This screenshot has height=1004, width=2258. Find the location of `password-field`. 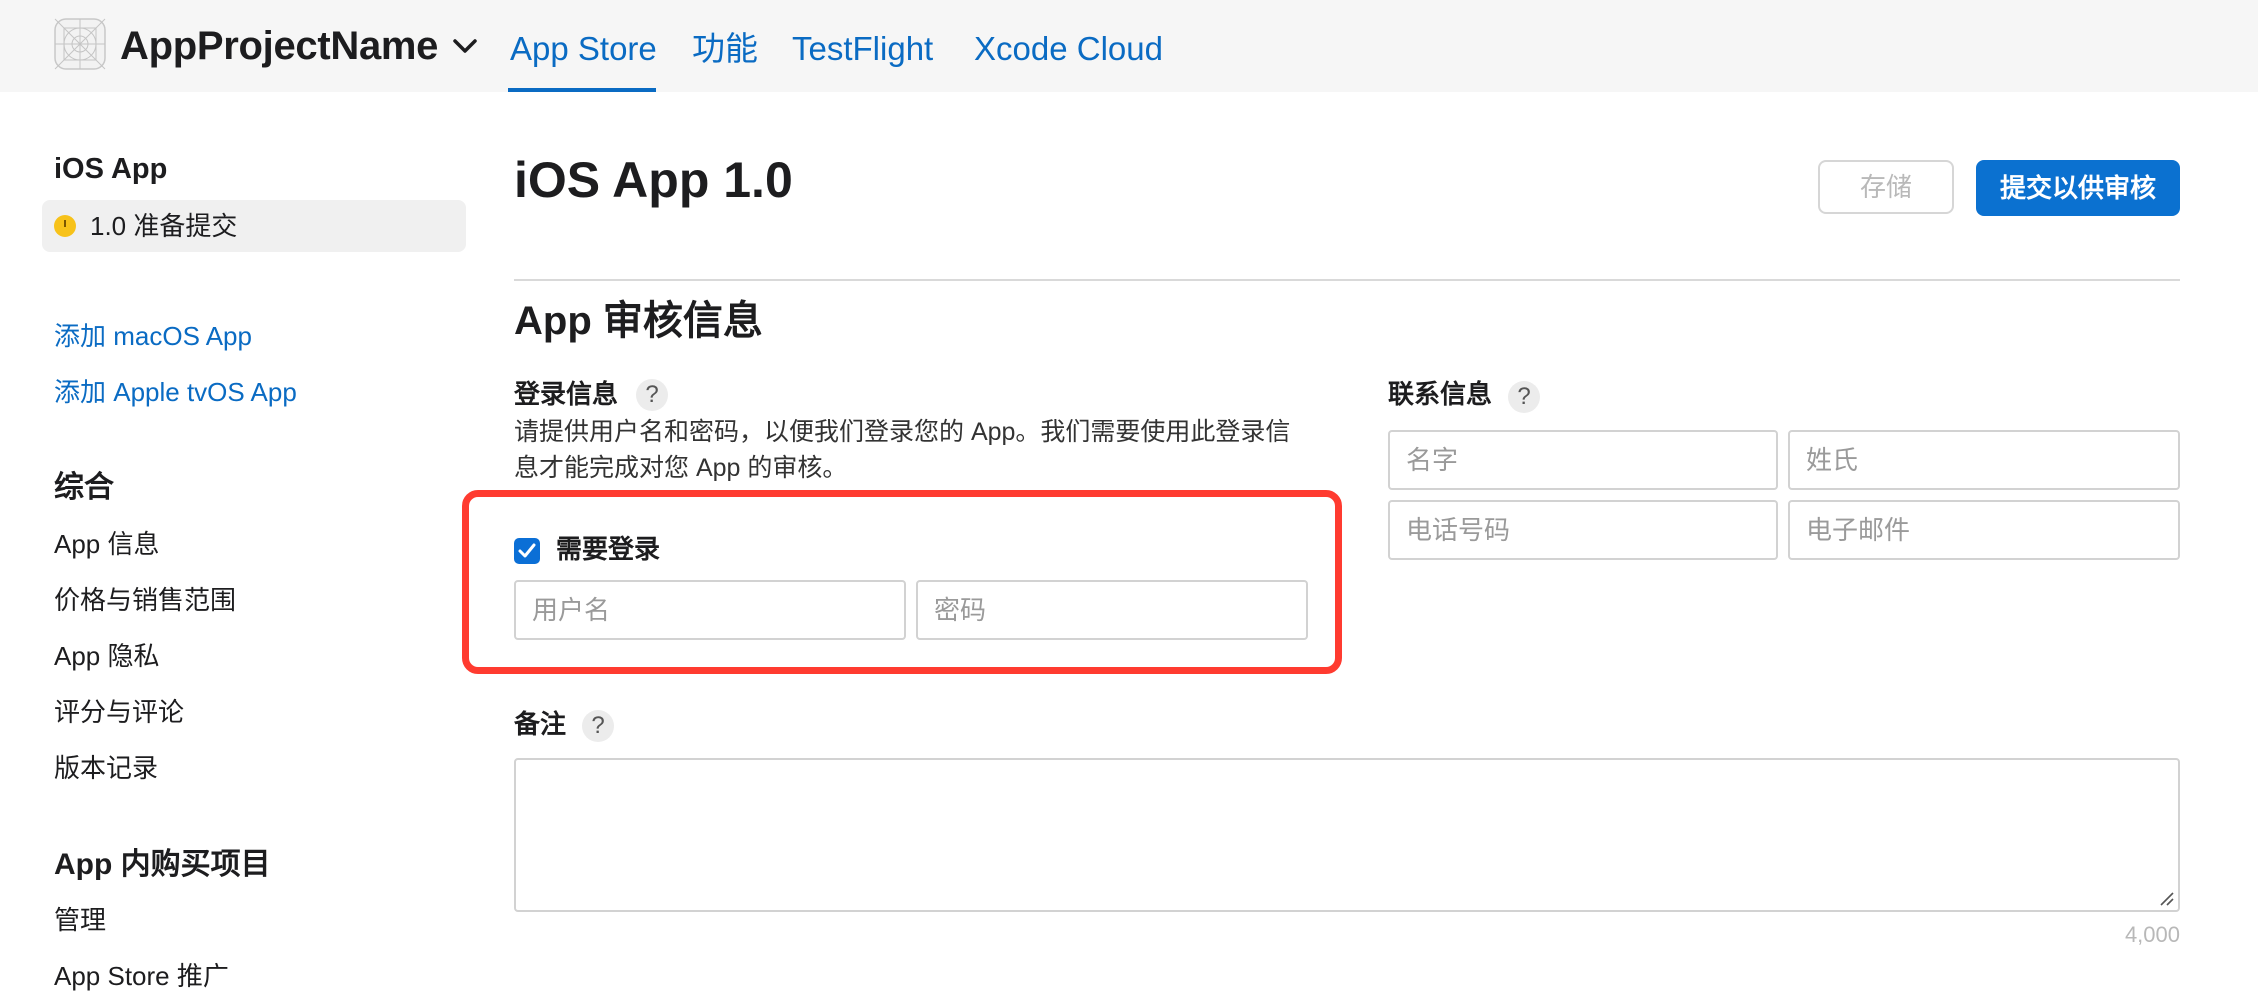

password-field is located at coordinates (1112, 610).